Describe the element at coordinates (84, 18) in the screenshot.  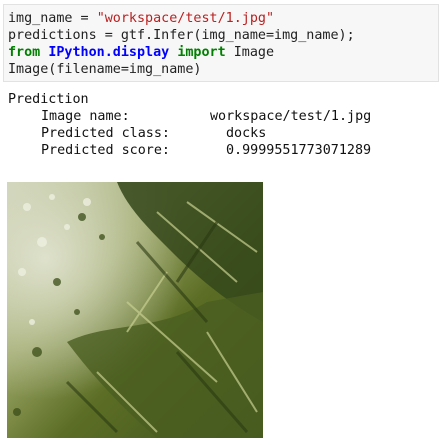
I see `code-op: =` at that location.